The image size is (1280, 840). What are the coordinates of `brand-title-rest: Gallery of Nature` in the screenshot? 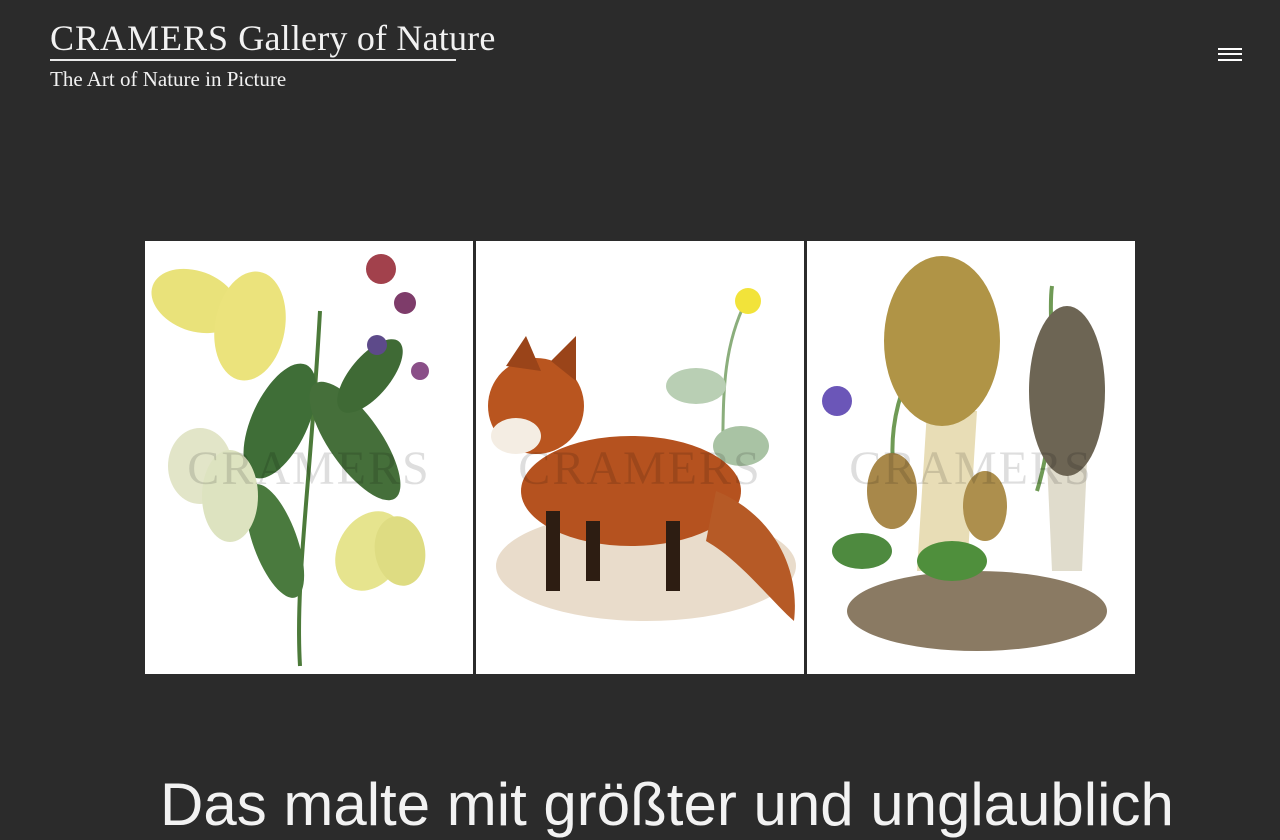 It's located at (367, 38).